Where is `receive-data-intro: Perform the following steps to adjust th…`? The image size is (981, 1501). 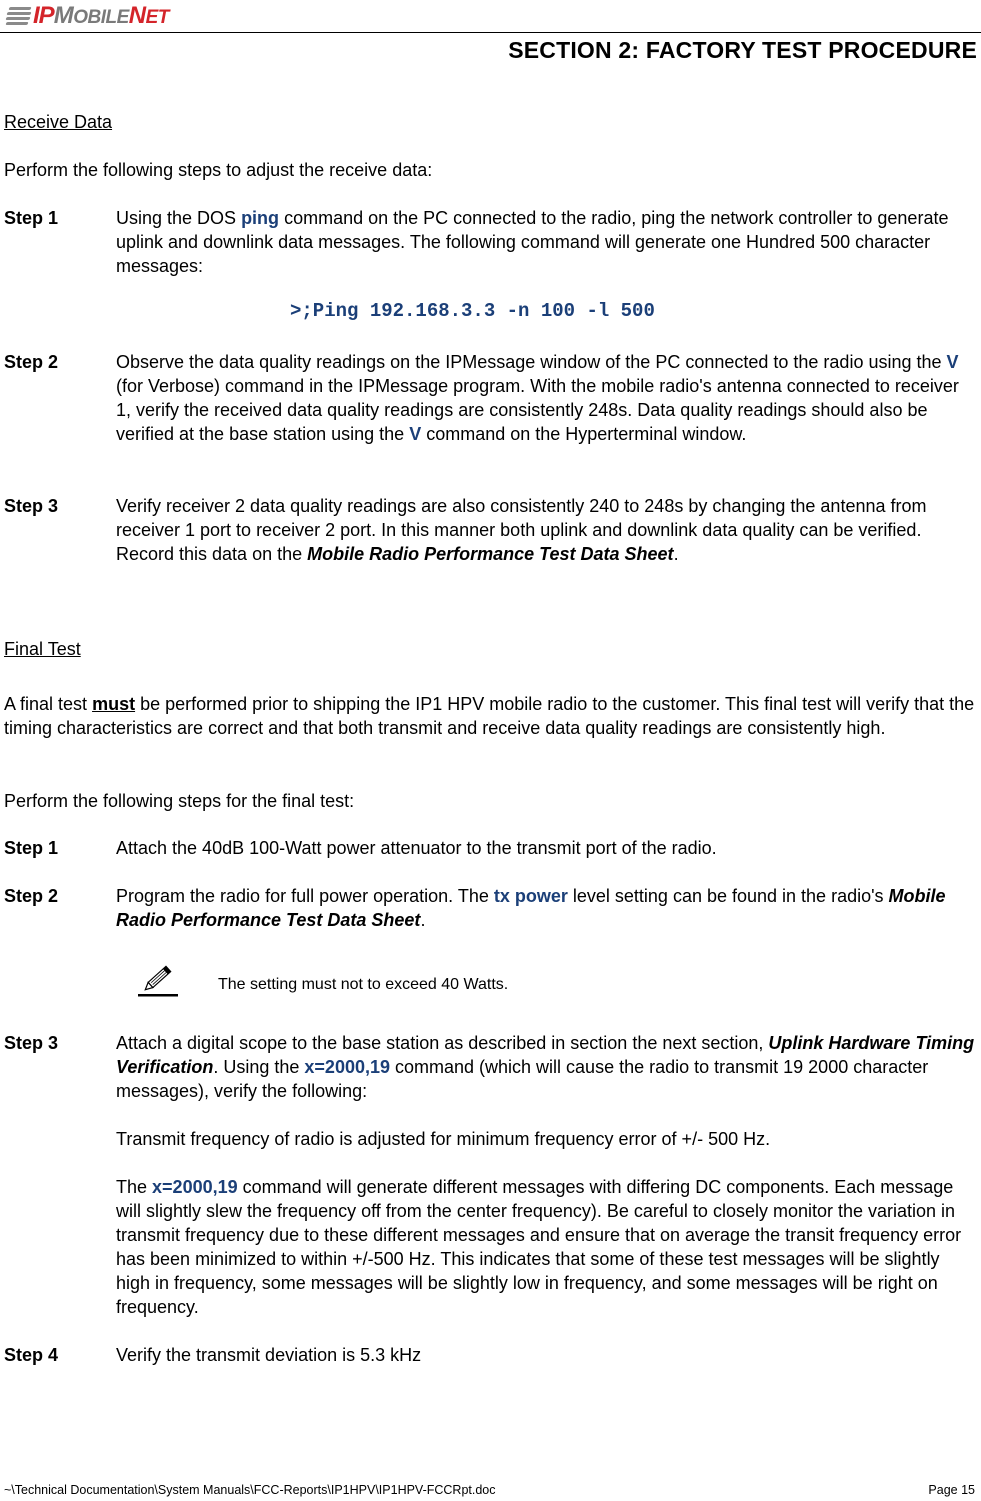 receive-data-intro: Perform the following steps to adjust th… is located at coordinates (218, 170).